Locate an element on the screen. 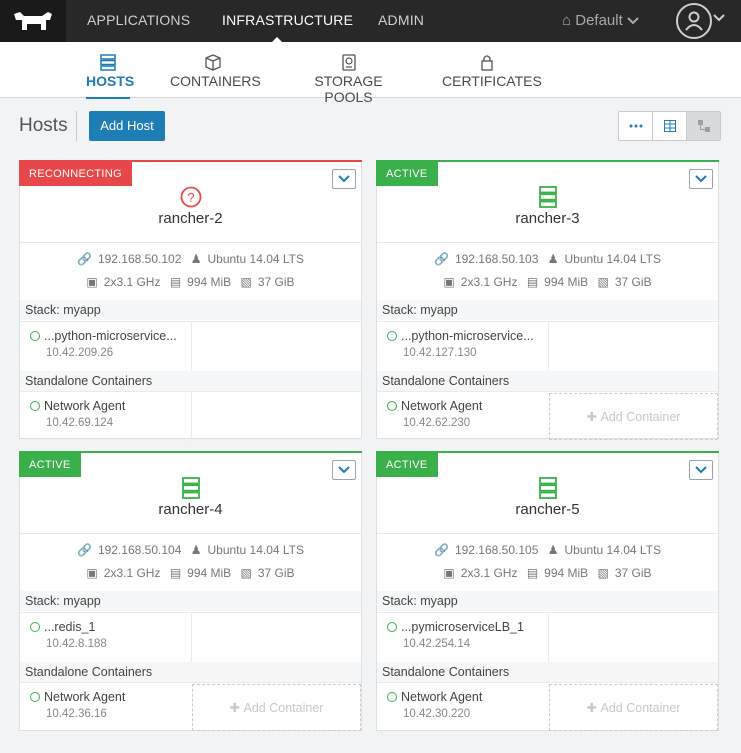 This screenshot has width=741, height=753. container-ip: 10.42.69.124 is located at coordinates (80, 423).